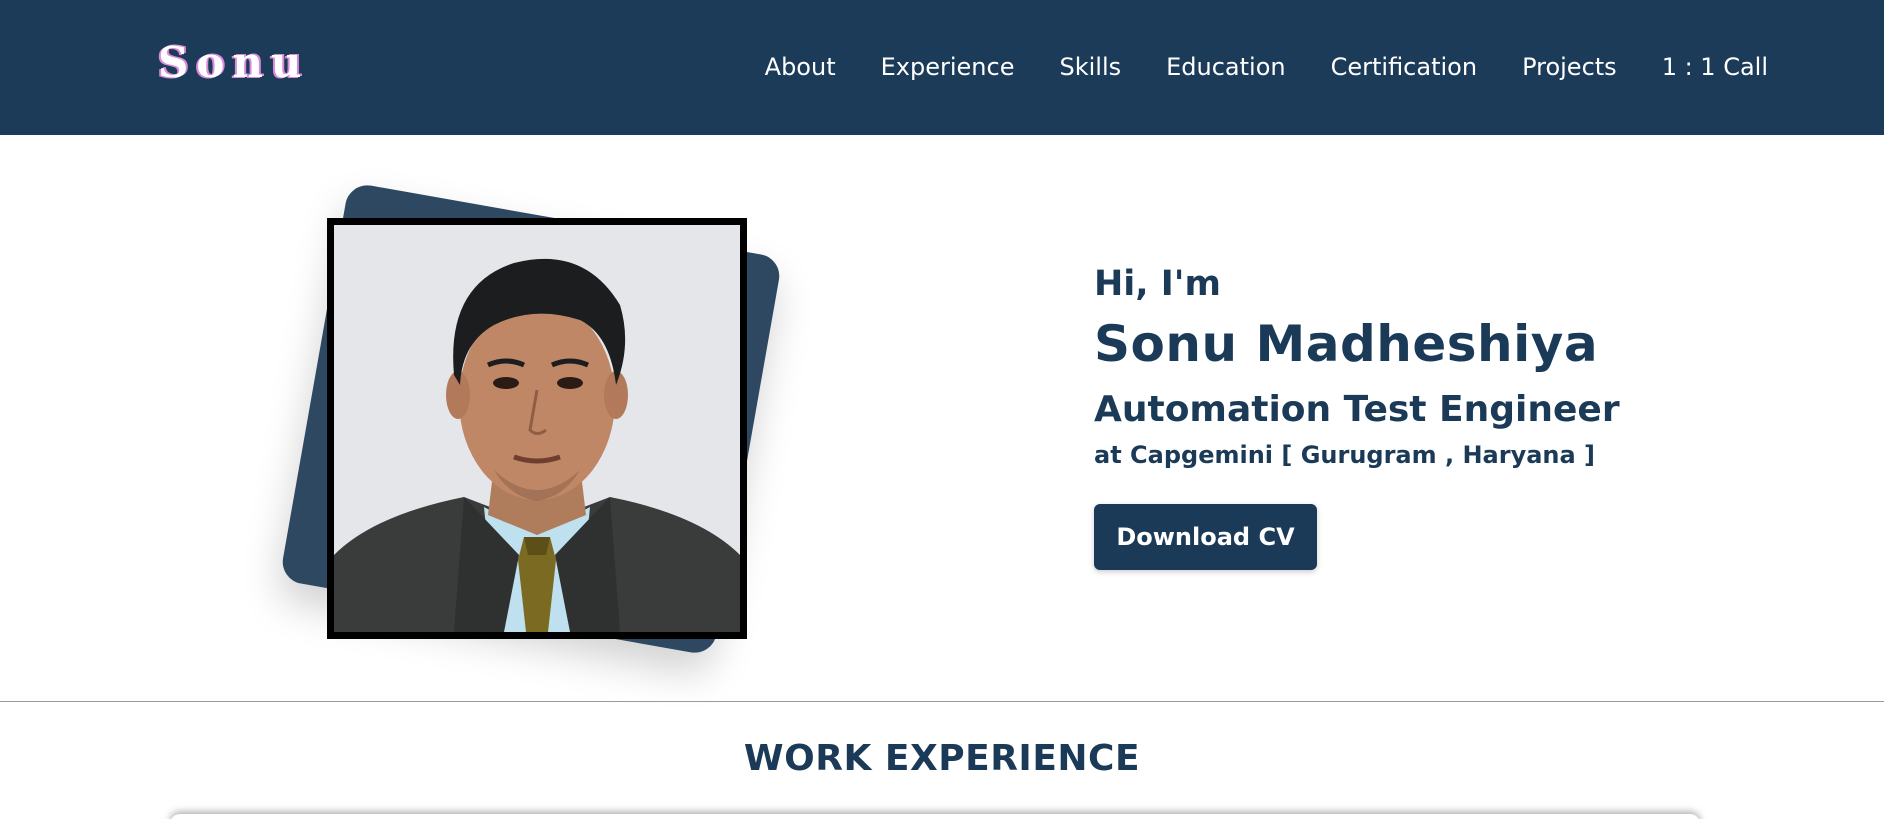 The image size is (1884, 819). What do you see at coordinates (1205, 536) in the screenshot?
I see `download-cv-button: Download CV` at bounding box center [1205, 536].